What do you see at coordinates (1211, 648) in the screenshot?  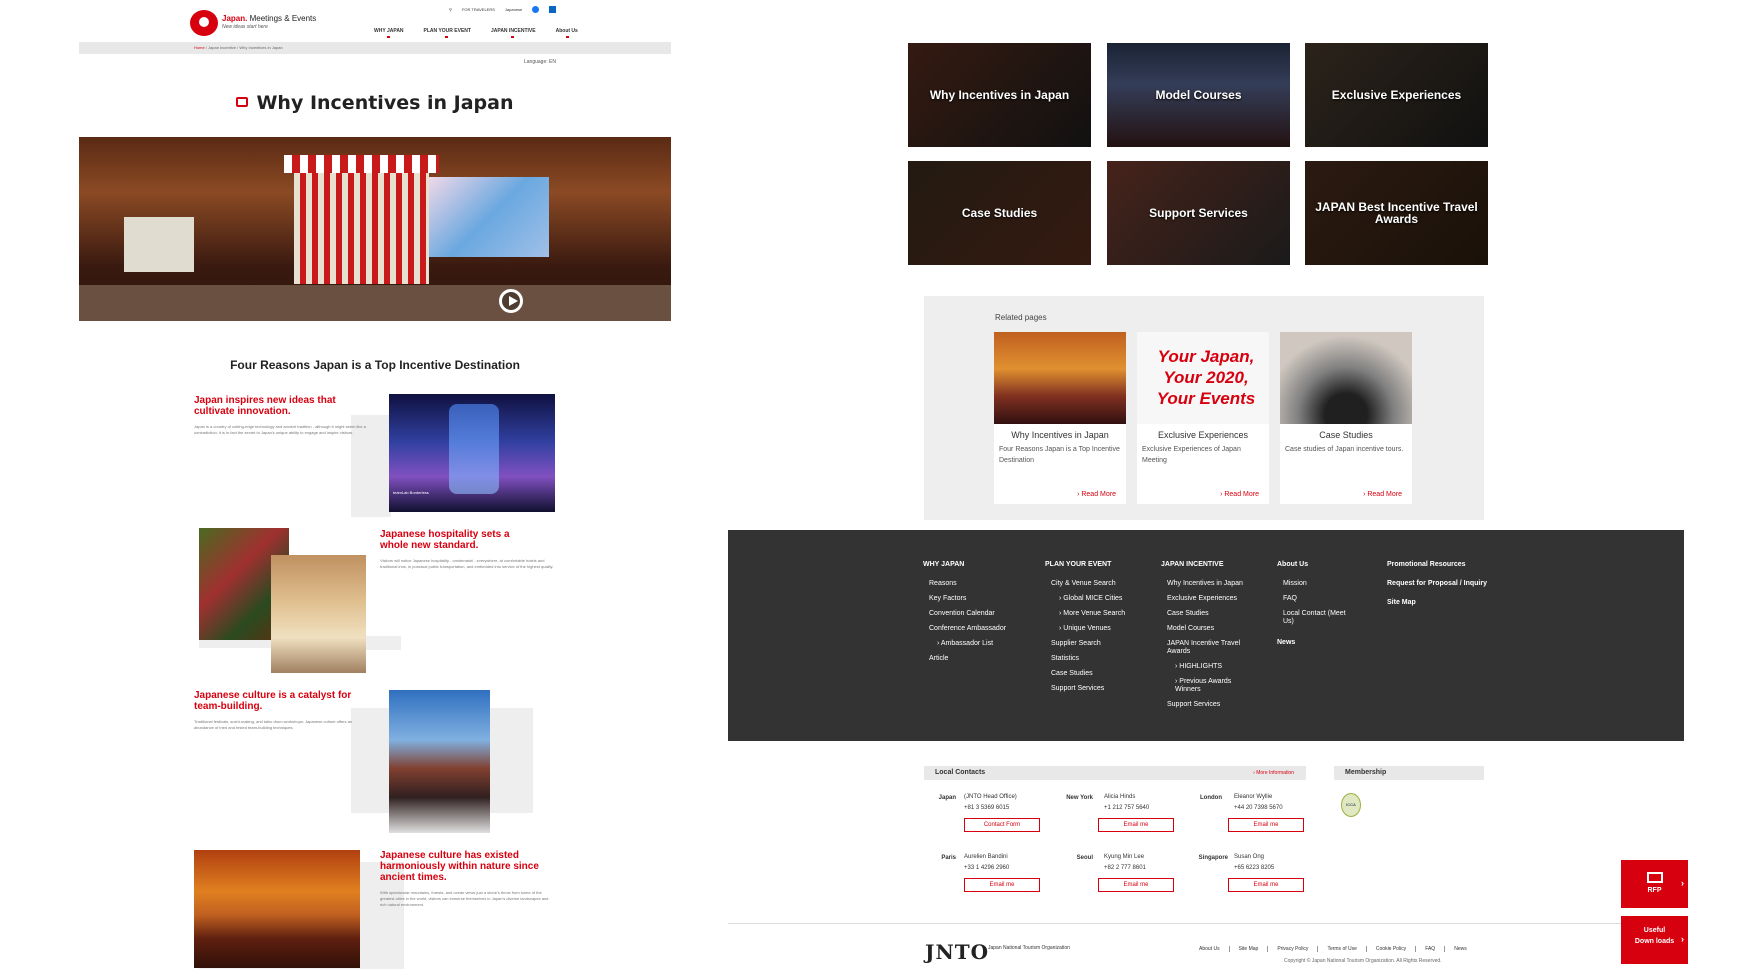 I see `footer-link: JAPAN Incentive Travel Awards` at bounding box center [1211, 648].